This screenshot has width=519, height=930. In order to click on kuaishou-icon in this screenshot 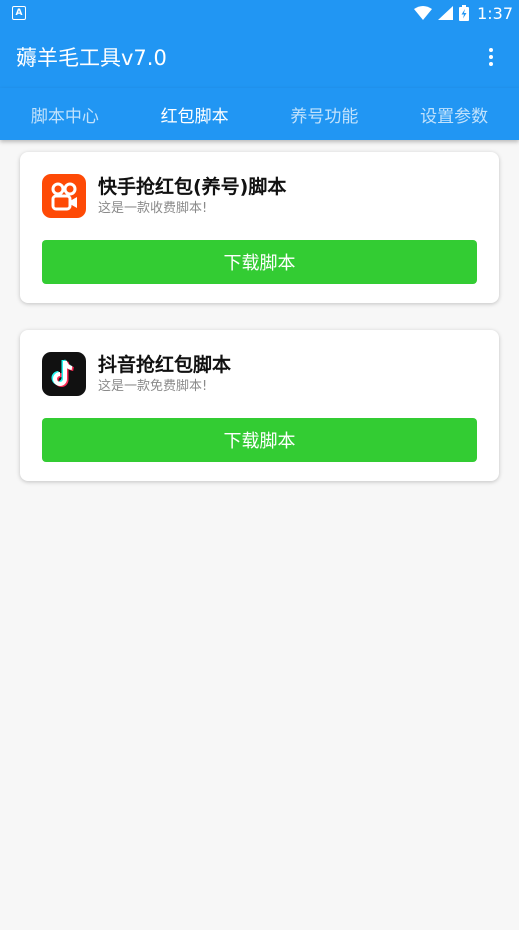, I will do `click(64, 196)`.